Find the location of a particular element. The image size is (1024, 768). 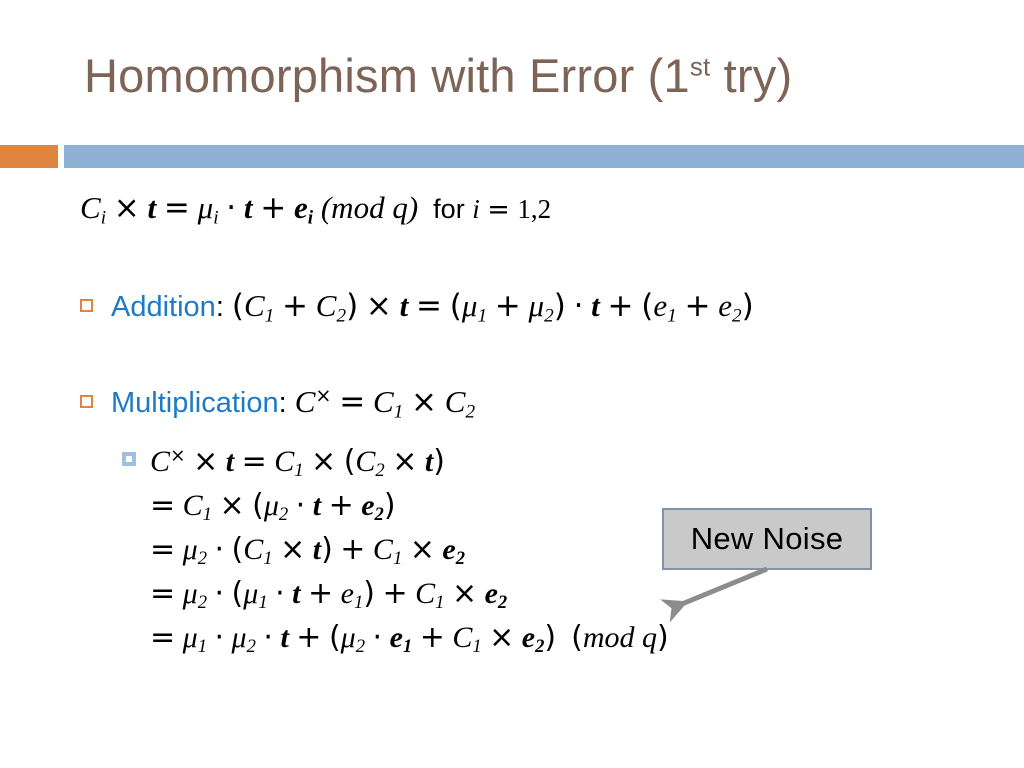

equation-definition: Ci × t = μi · t + ei (mod q) for i = 1,2 is located at coordinates (316, 209).